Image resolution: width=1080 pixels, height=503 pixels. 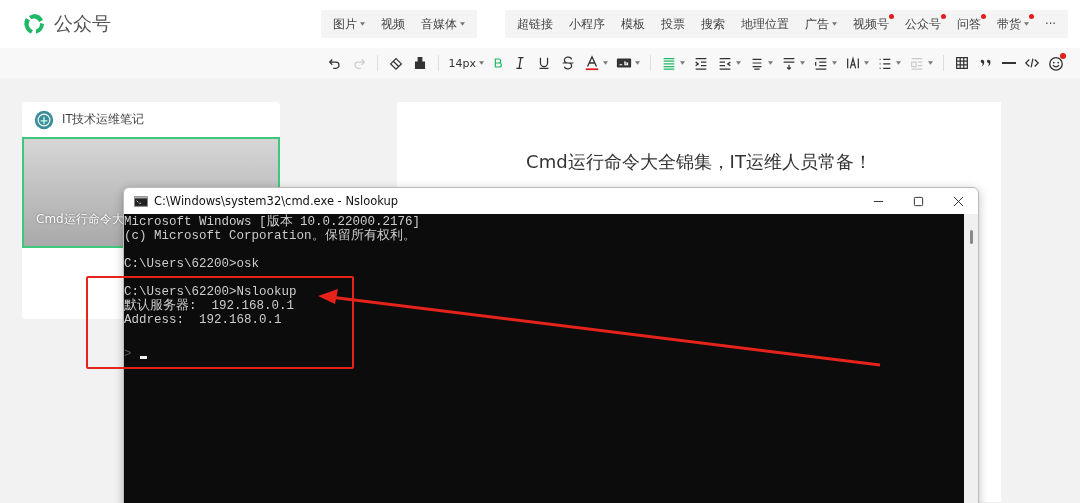 I want to click on window-title: C:\Windows\system32\cmd.exe - Nslookup, so click(x=276, y=201).